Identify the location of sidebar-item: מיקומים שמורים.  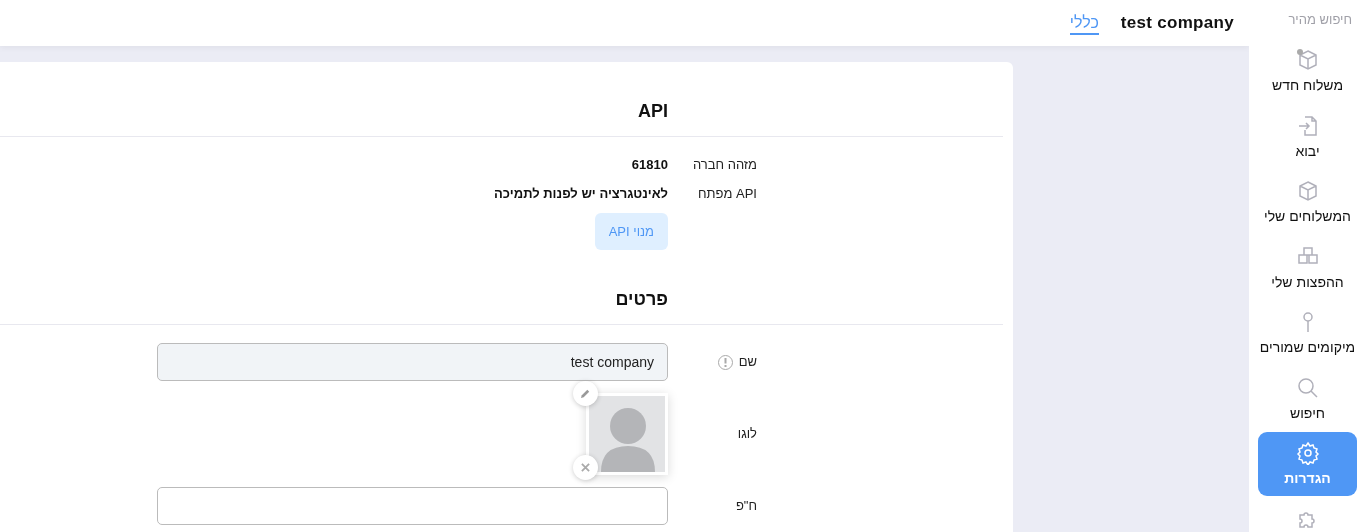
(1307, 333).